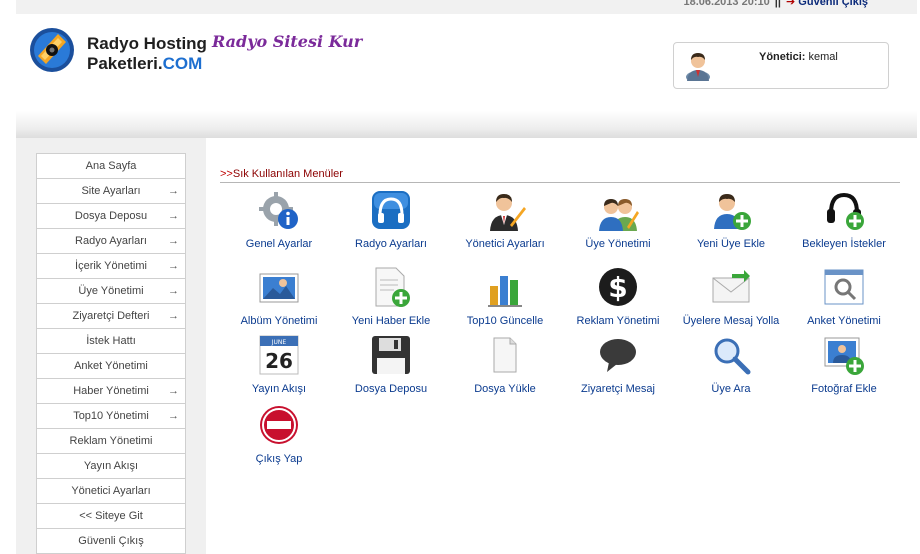  What do you see at coordinates (287, 174) in the screenshot?
I see `section-title-text: Sık Kullanılan Menüler` at bounding box center [287, 174].